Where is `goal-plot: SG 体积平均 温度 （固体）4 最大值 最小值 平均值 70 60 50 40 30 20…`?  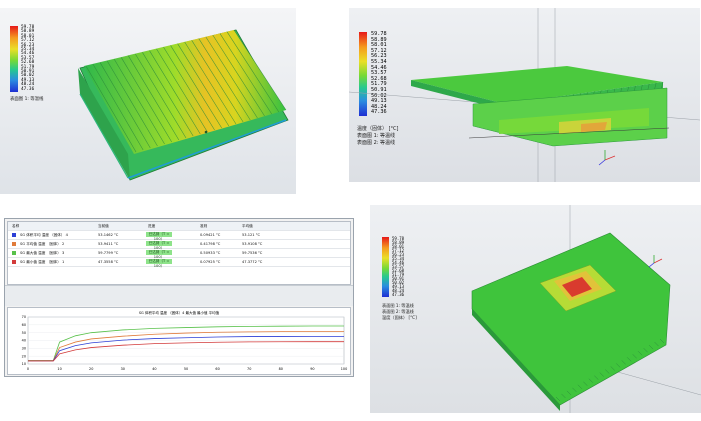 goal-plot: SG 体积平均 温度 （固体）4 最大值 最小值 平均值 70 60 50 40 30 20… is located at coordinates (179, 341).